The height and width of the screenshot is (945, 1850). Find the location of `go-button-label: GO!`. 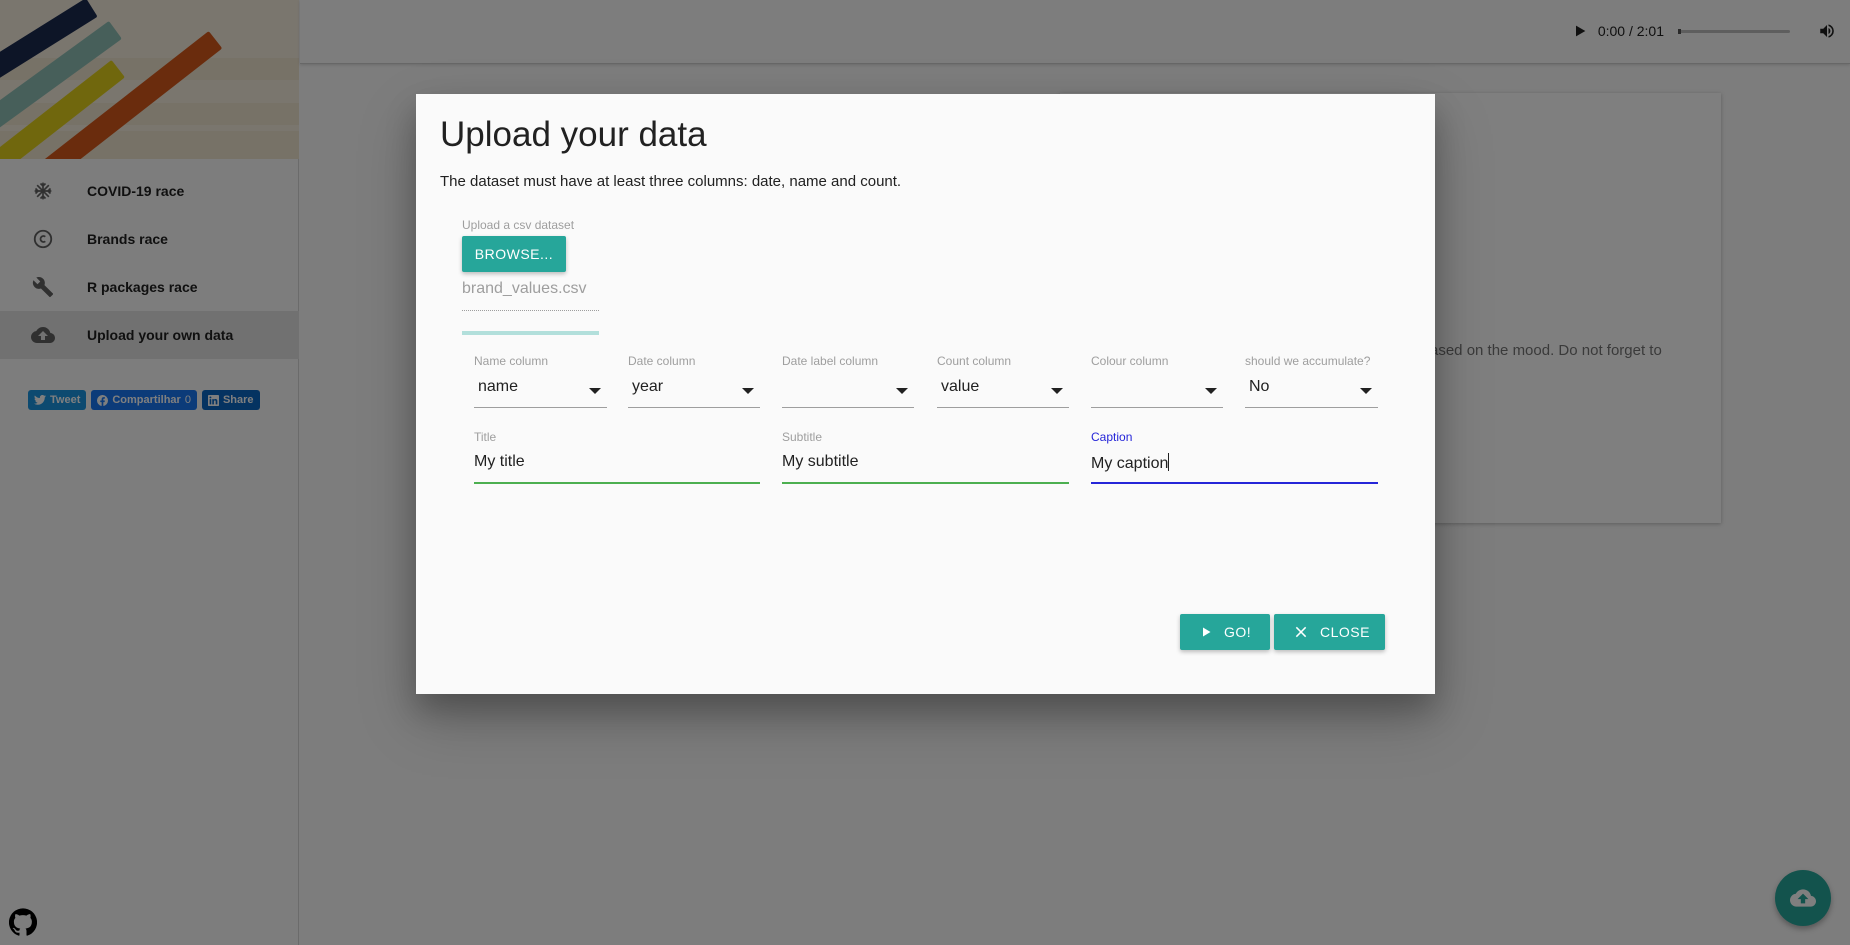

go-button-label: GO! is located at coordinates (1238, 632).